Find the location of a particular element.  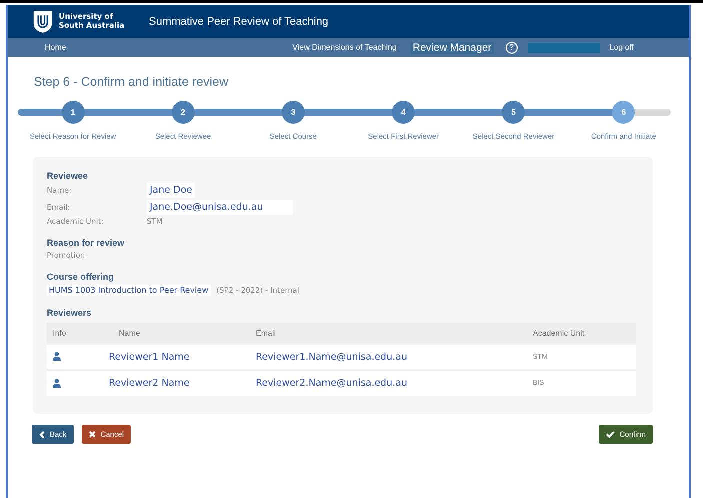

course-name: HUMS 1003 Introduction to Peer Review is located at coordinates (129, 290).